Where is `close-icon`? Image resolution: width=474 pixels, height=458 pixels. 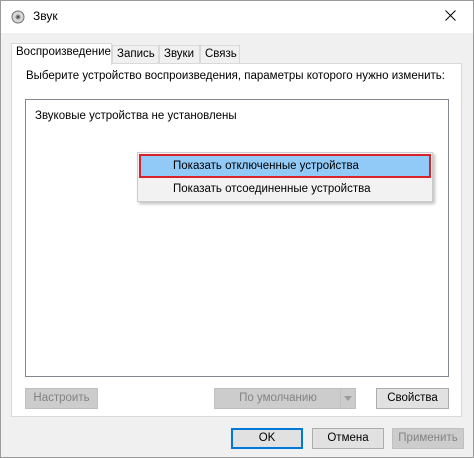 close-icon is located at coordinates (450, 17).